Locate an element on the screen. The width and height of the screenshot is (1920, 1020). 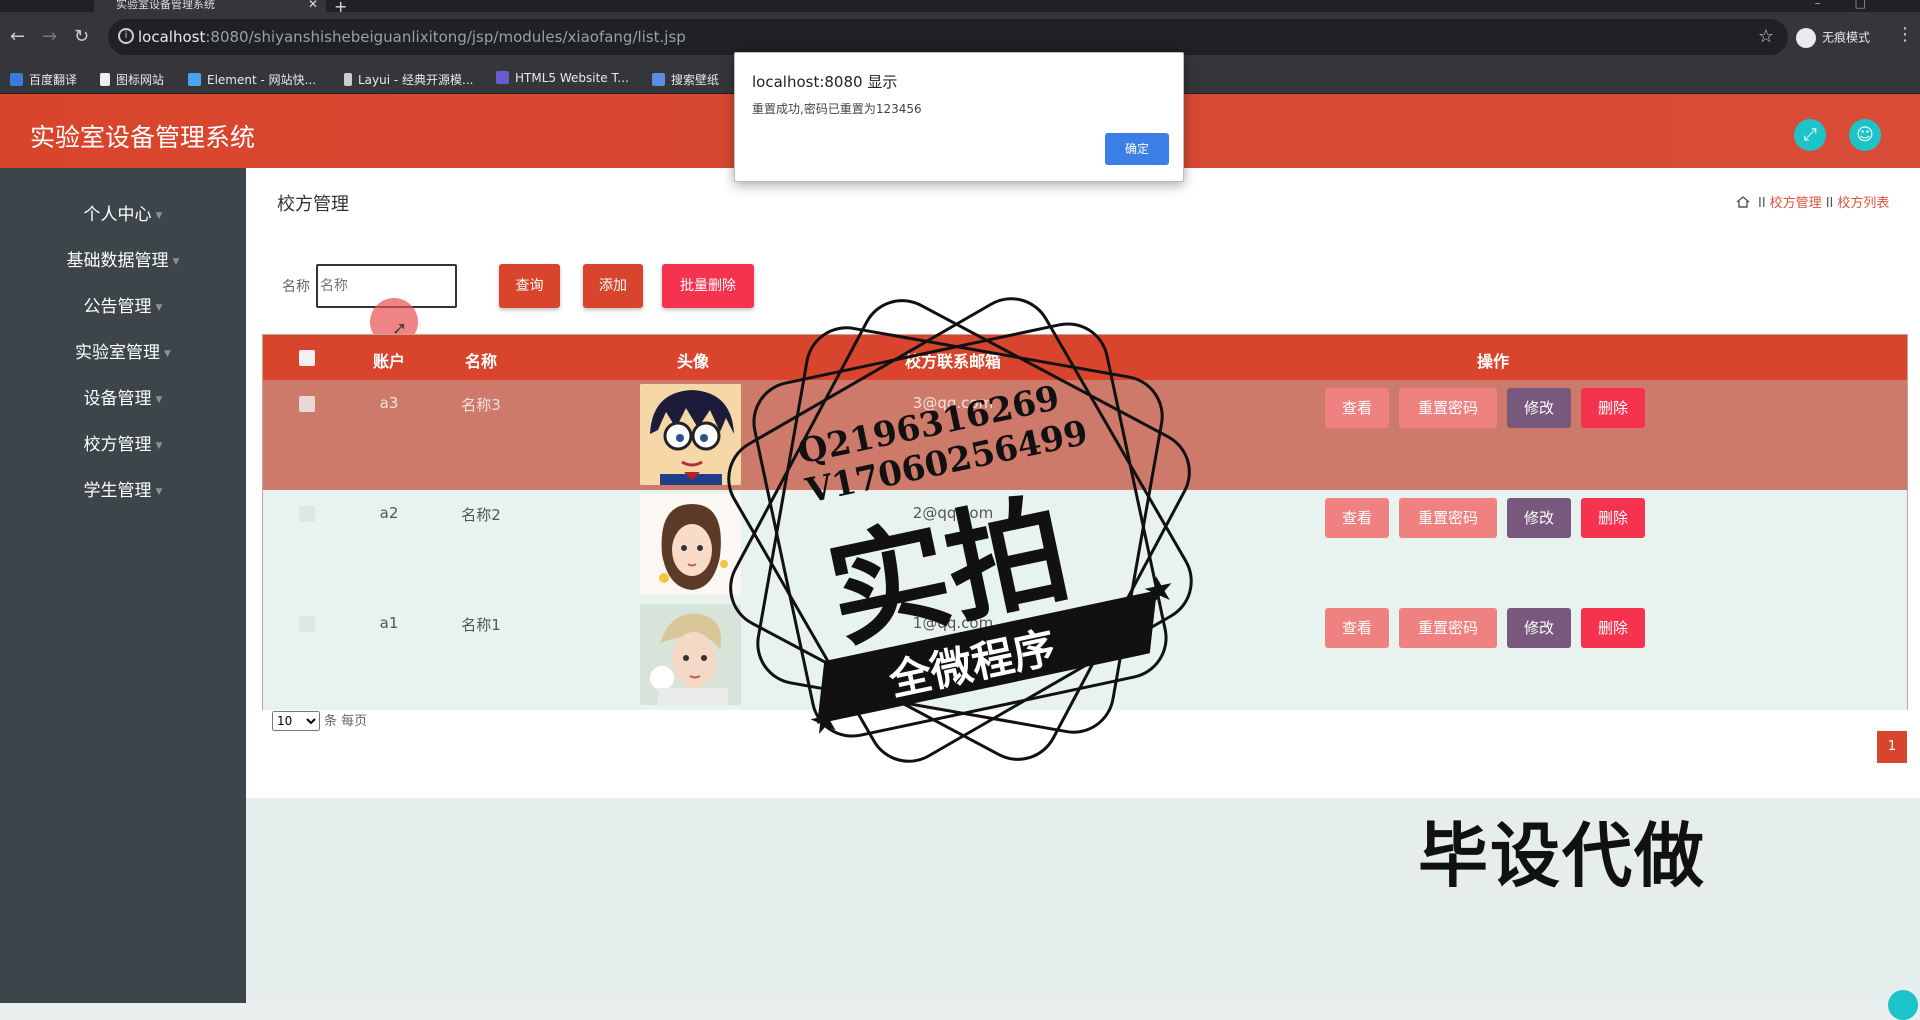
alert-message: 重置成功,密码已重置为123456 is located at coordinates (837, 109).